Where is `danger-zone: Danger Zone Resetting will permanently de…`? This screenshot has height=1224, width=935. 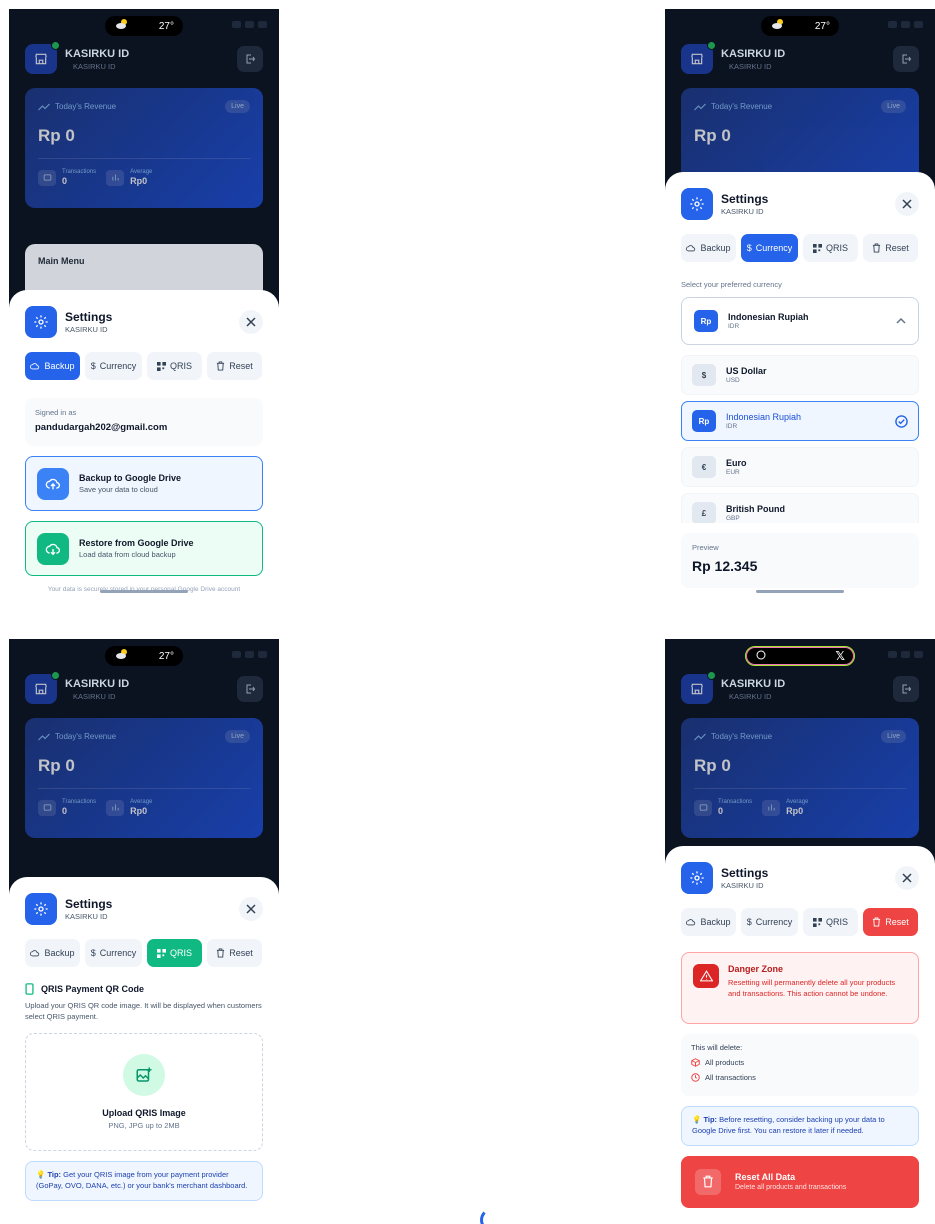
danger-zone: Danger Zone Resetting will permanently de… is located at coordinates (800, 988).